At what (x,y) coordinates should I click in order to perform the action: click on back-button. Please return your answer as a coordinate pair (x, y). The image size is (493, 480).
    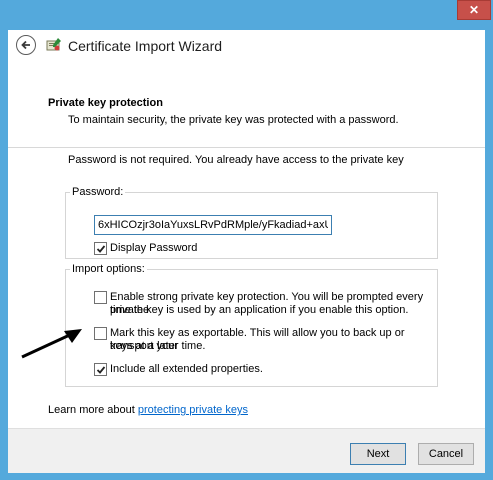
    Looking at the image, I should click on (26, 45).